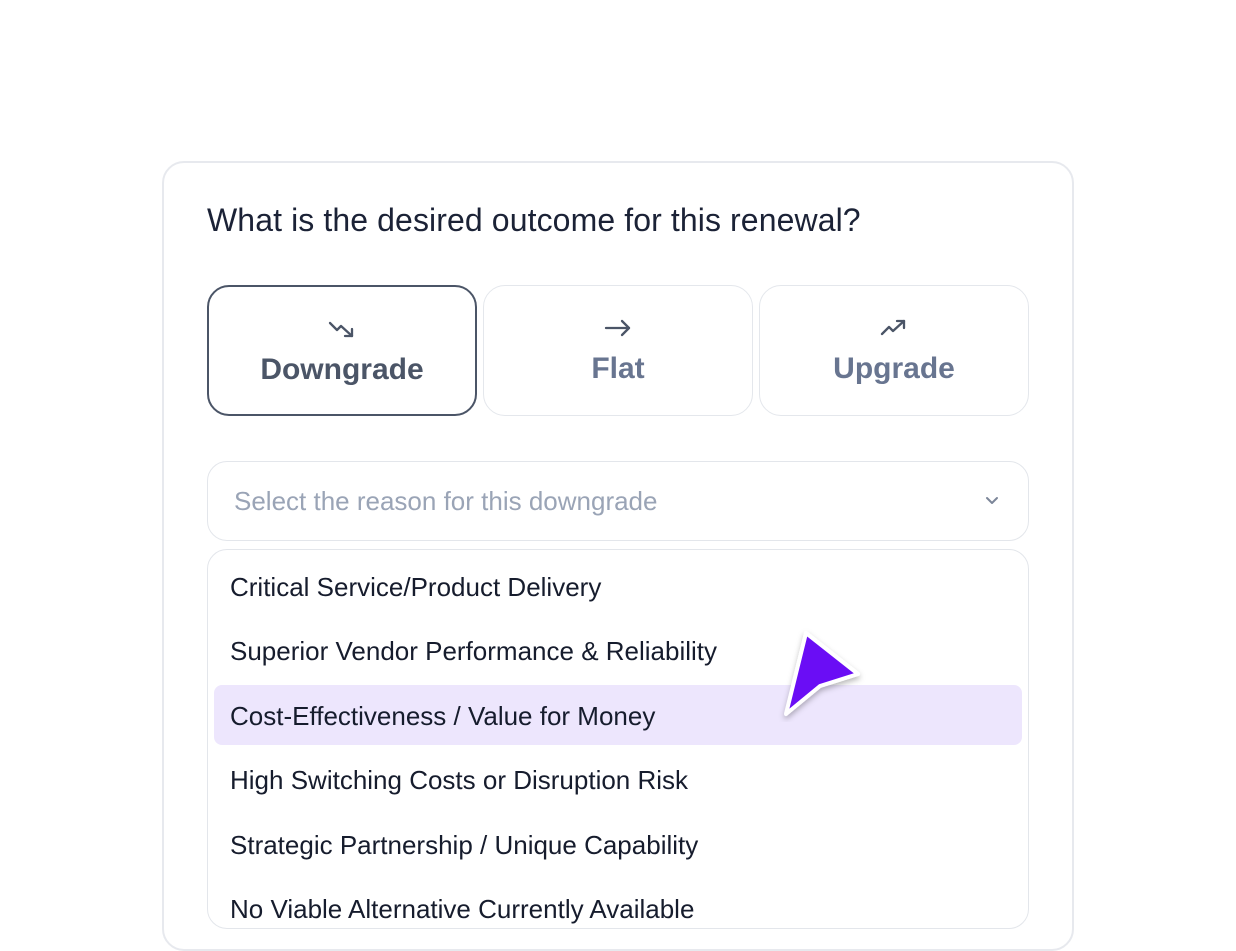 This screenshot has width=1236, height=951. Describe the element at coordinates (618, 350) in the screenshot. I see `flat-option: Flat` at that location.